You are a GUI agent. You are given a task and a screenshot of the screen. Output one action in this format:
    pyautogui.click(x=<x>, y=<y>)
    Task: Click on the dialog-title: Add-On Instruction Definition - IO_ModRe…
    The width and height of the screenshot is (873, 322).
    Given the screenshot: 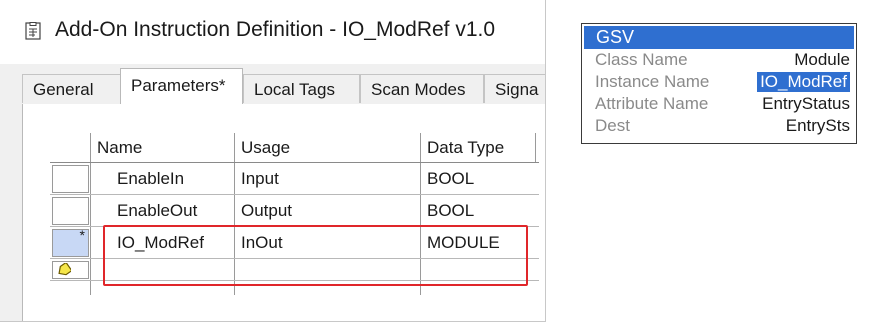 What is the action you would take?
    pyautogui.click(x=275, y=29)
    